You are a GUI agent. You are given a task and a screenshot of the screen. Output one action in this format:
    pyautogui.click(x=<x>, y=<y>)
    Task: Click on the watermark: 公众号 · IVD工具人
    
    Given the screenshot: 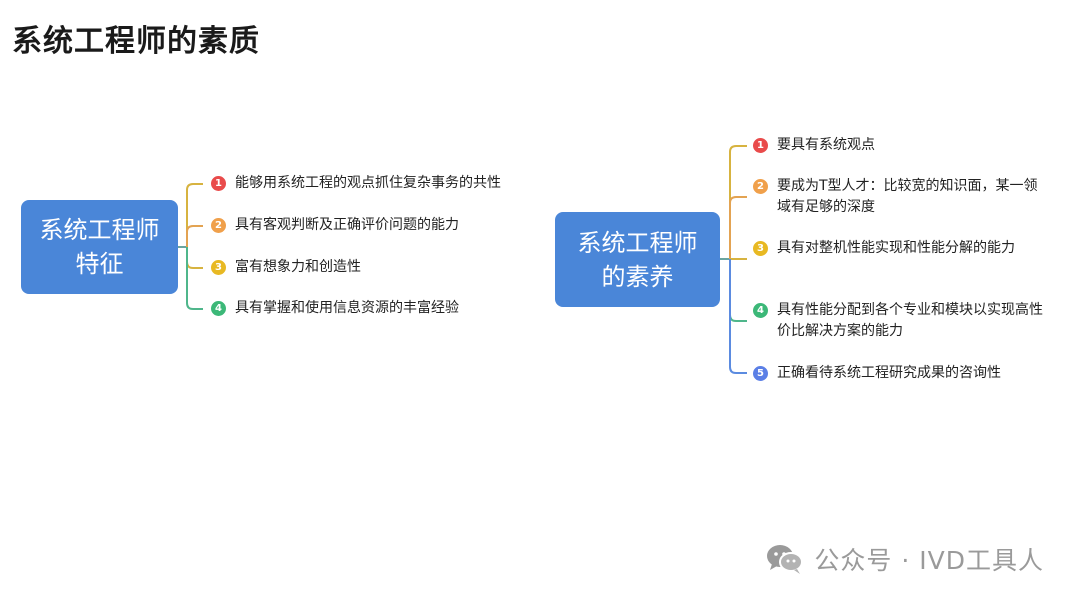 What is the action you would take?
    pyautogui.click(x=905, y=559)
    